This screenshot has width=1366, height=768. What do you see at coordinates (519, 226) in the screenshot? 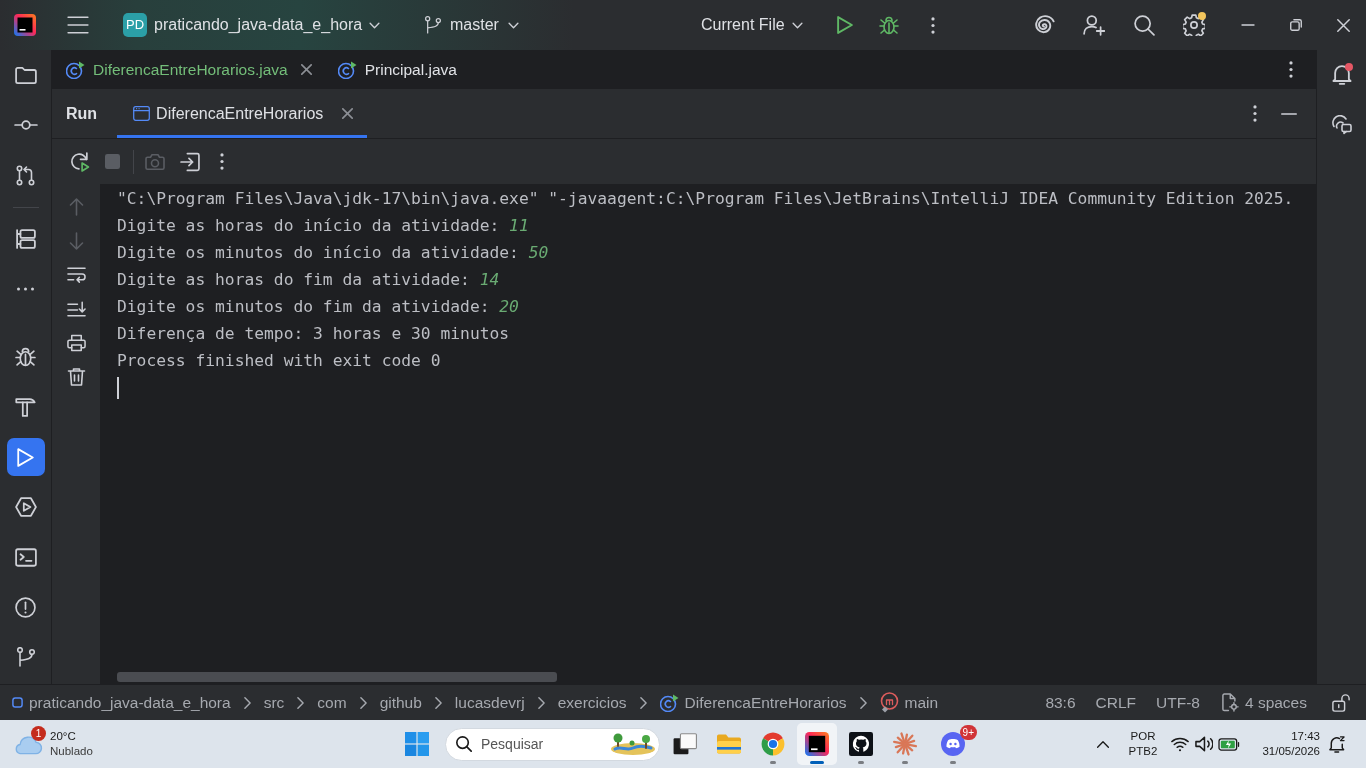
I see `typed-text: 11` at bounding box center [519, 226].